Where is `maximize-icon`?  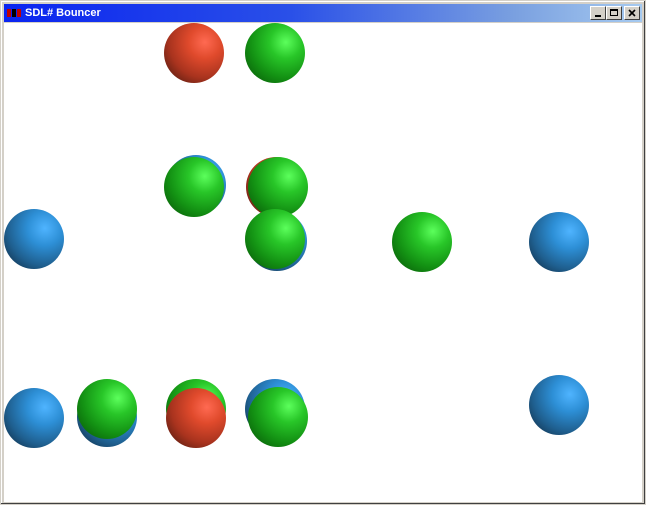
maximize-icon is located at coordinates (614, 12).